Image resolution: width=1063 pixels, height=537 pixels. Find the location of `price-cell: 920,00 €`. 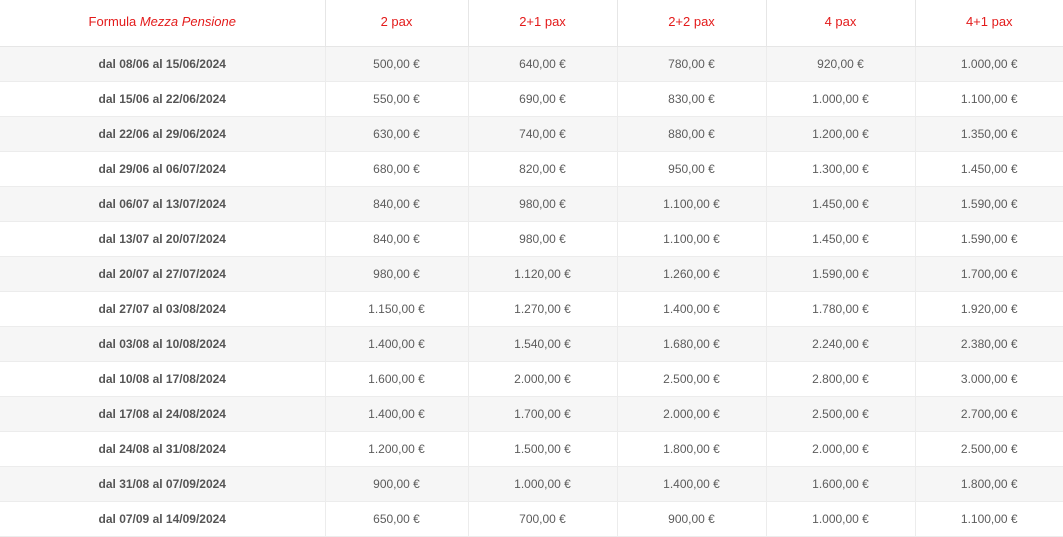

price-cell: 920,00 € is located at coordinates (840, 64).